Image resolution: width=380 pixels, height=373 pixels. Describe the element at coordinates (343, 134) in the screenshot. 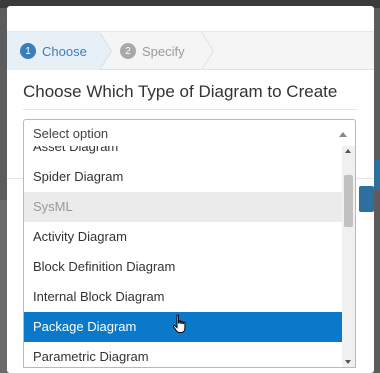

I see `caret-up-icon` at that location.